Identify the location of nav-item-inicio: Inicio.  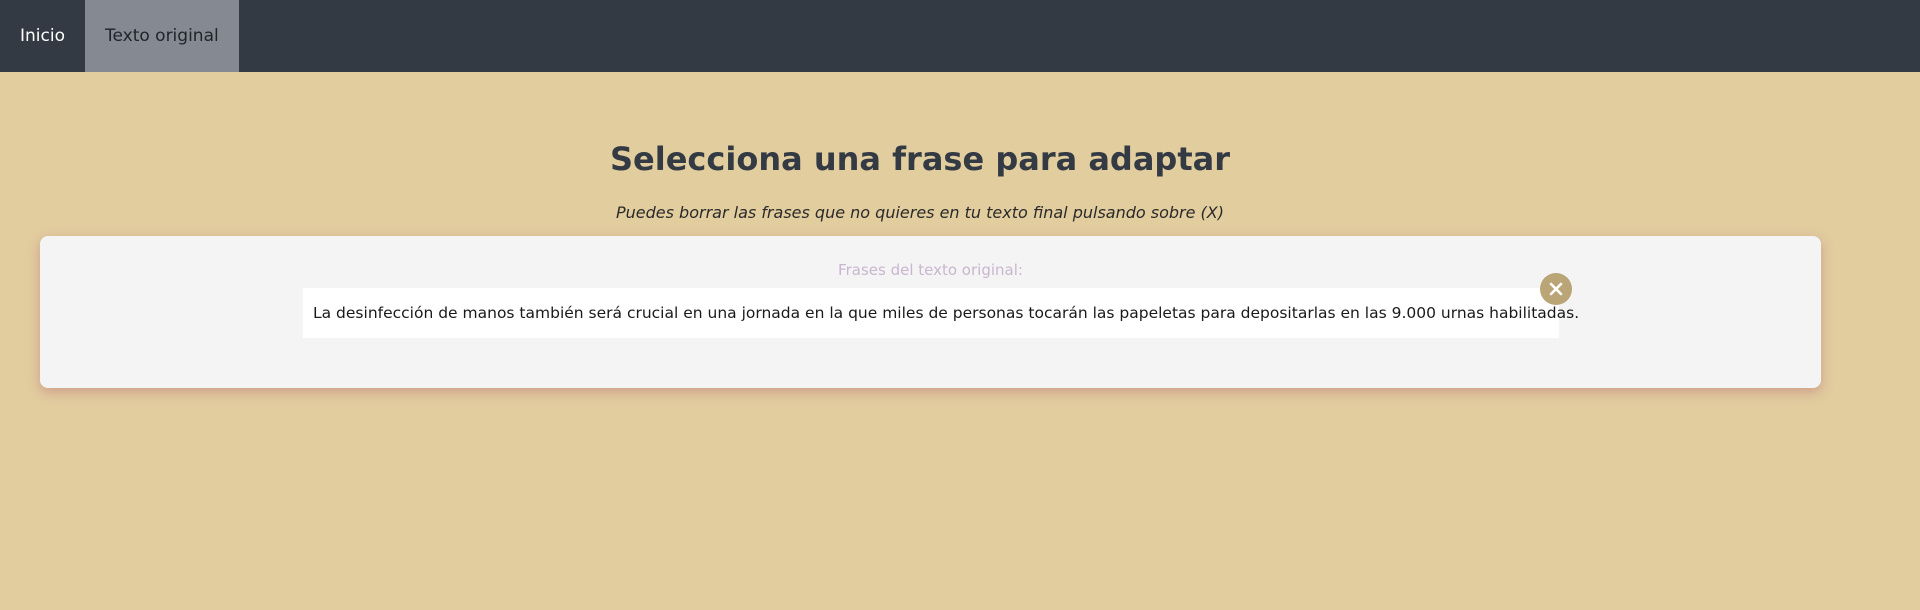
(42, 36).